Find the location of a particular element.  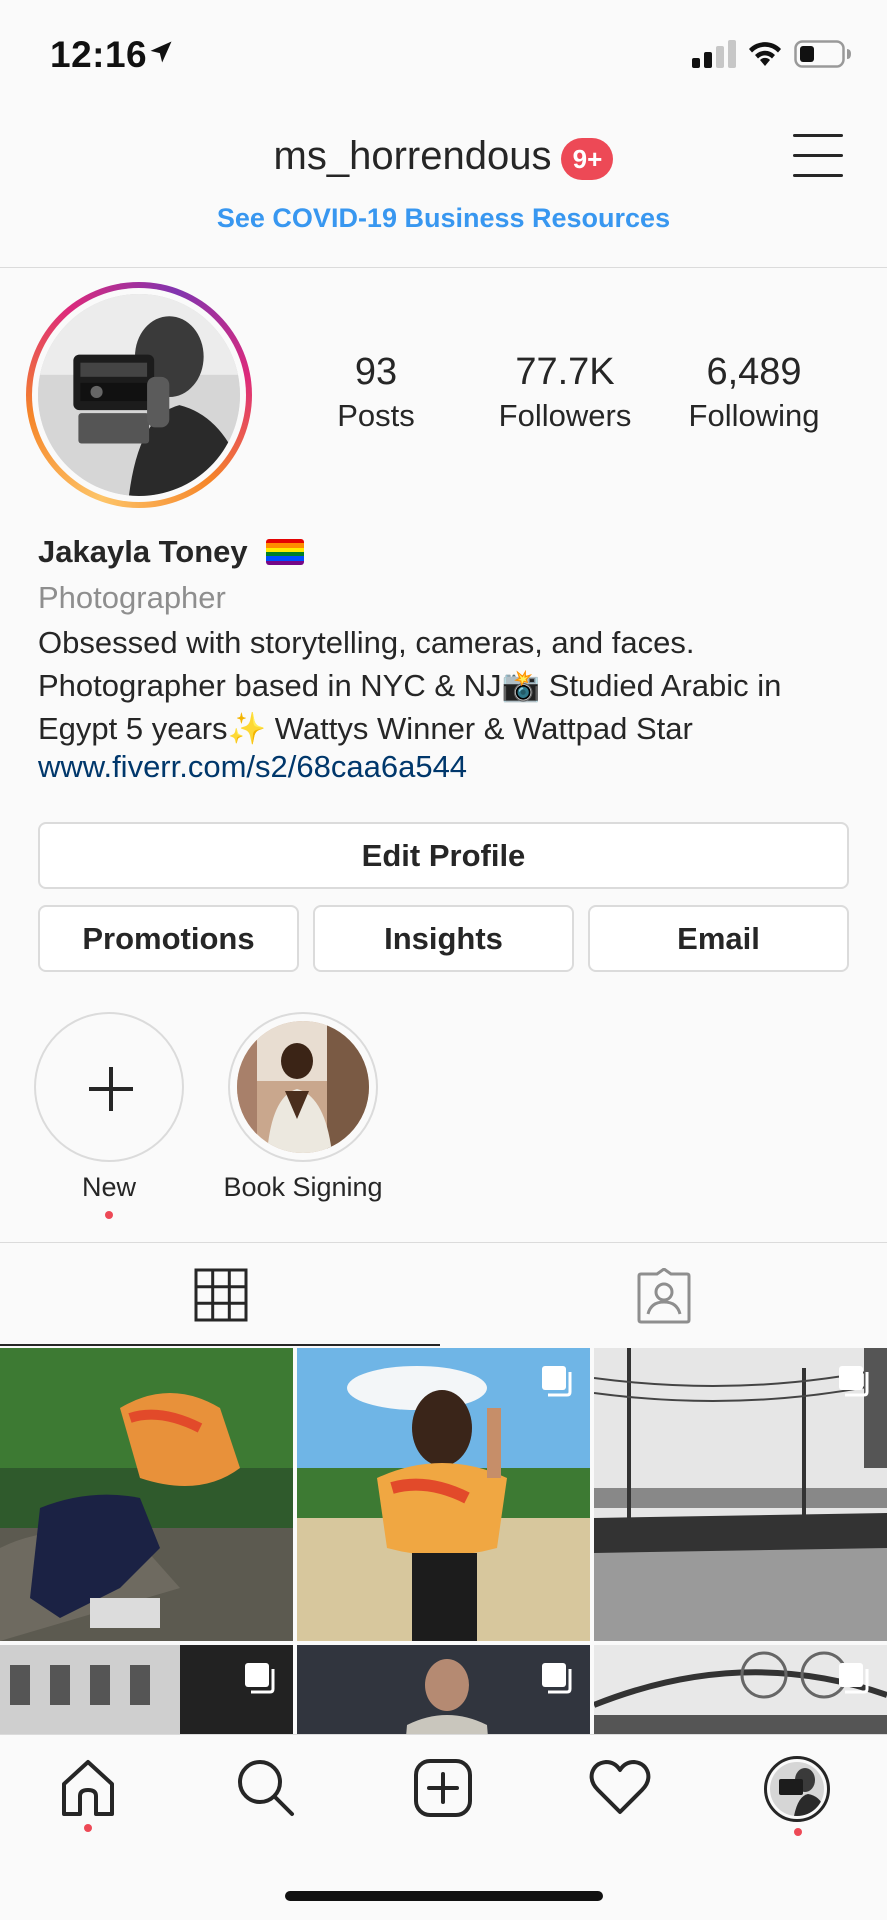

profile-website-link: www.fiverr.com/s2/68caa6a544 is located at coordinates (252, 767).